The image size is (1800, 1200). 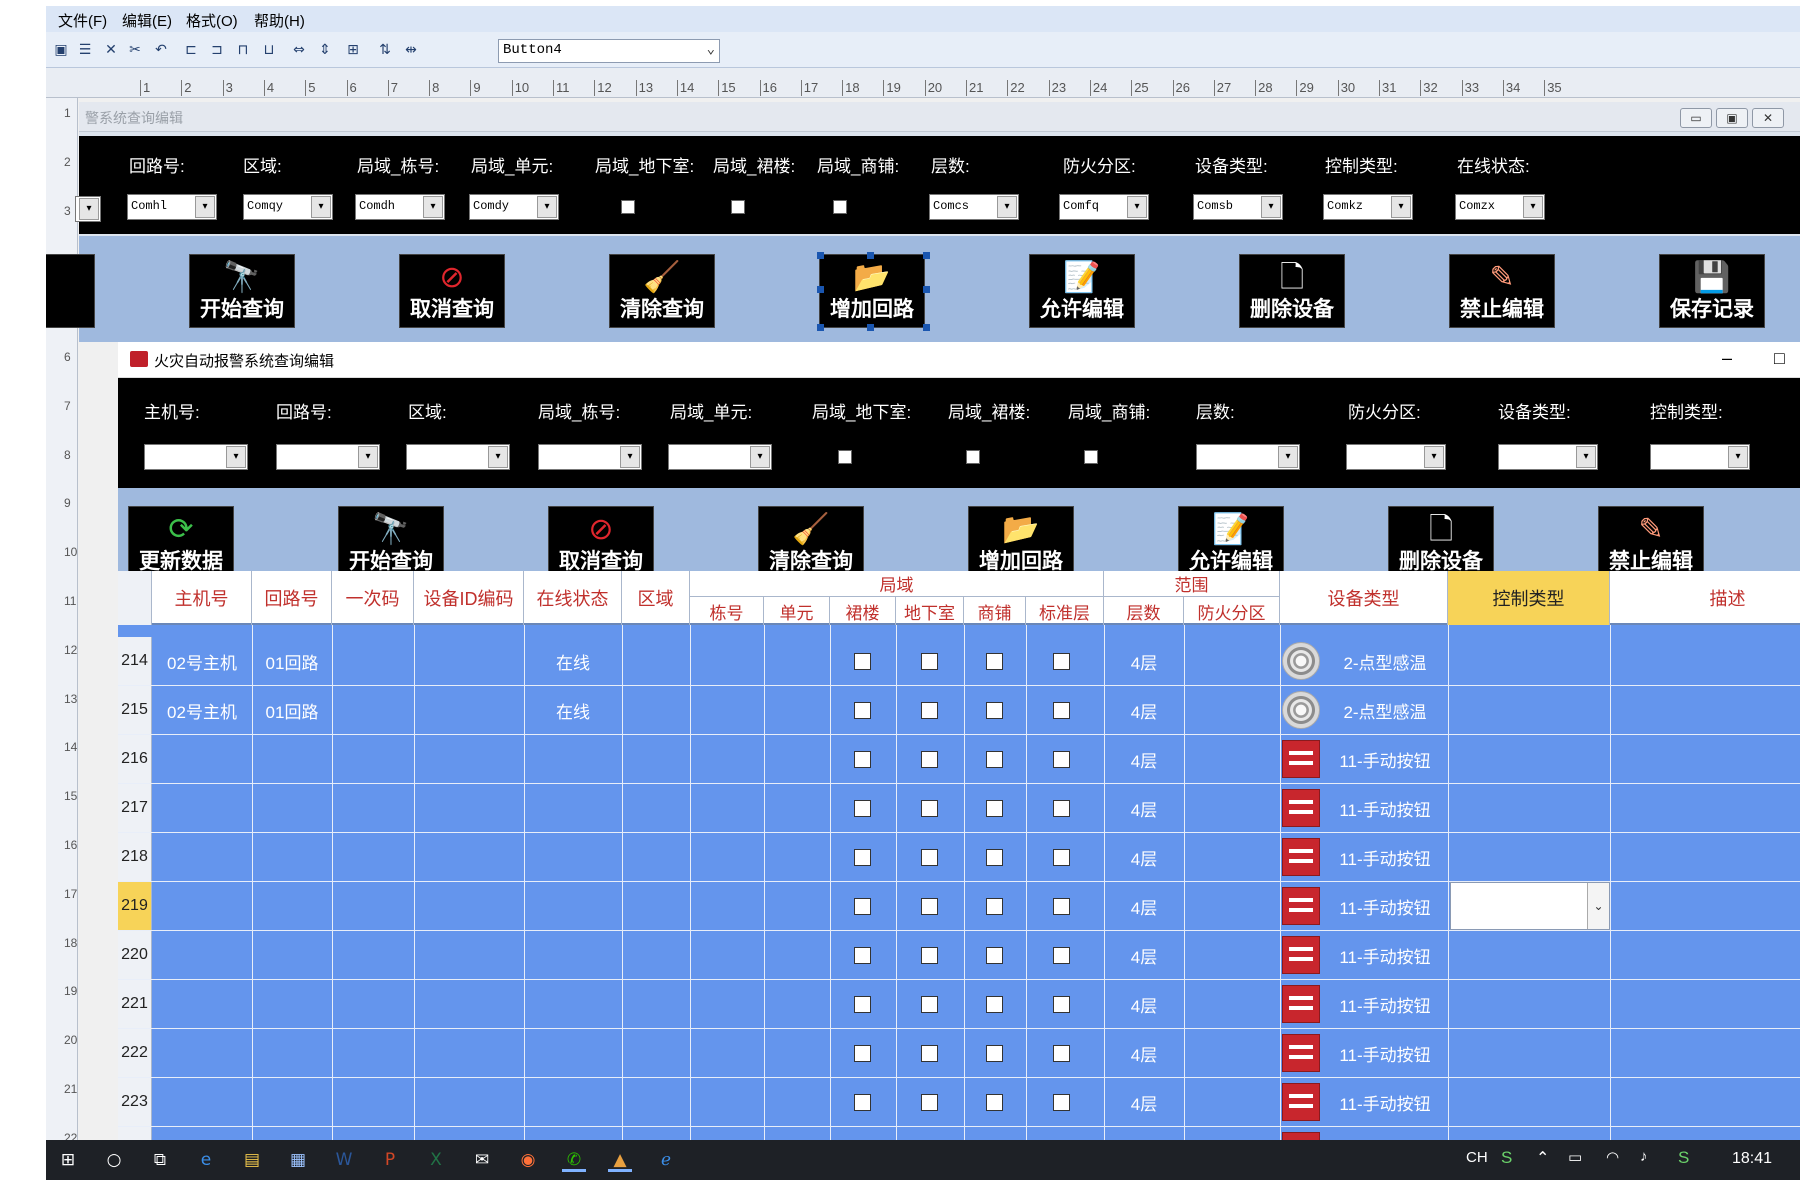 What do you see at coordinates (1144, 611) in the screenshot?
I see `col-header-floors: 层数` at bounding box center [1144, 611].